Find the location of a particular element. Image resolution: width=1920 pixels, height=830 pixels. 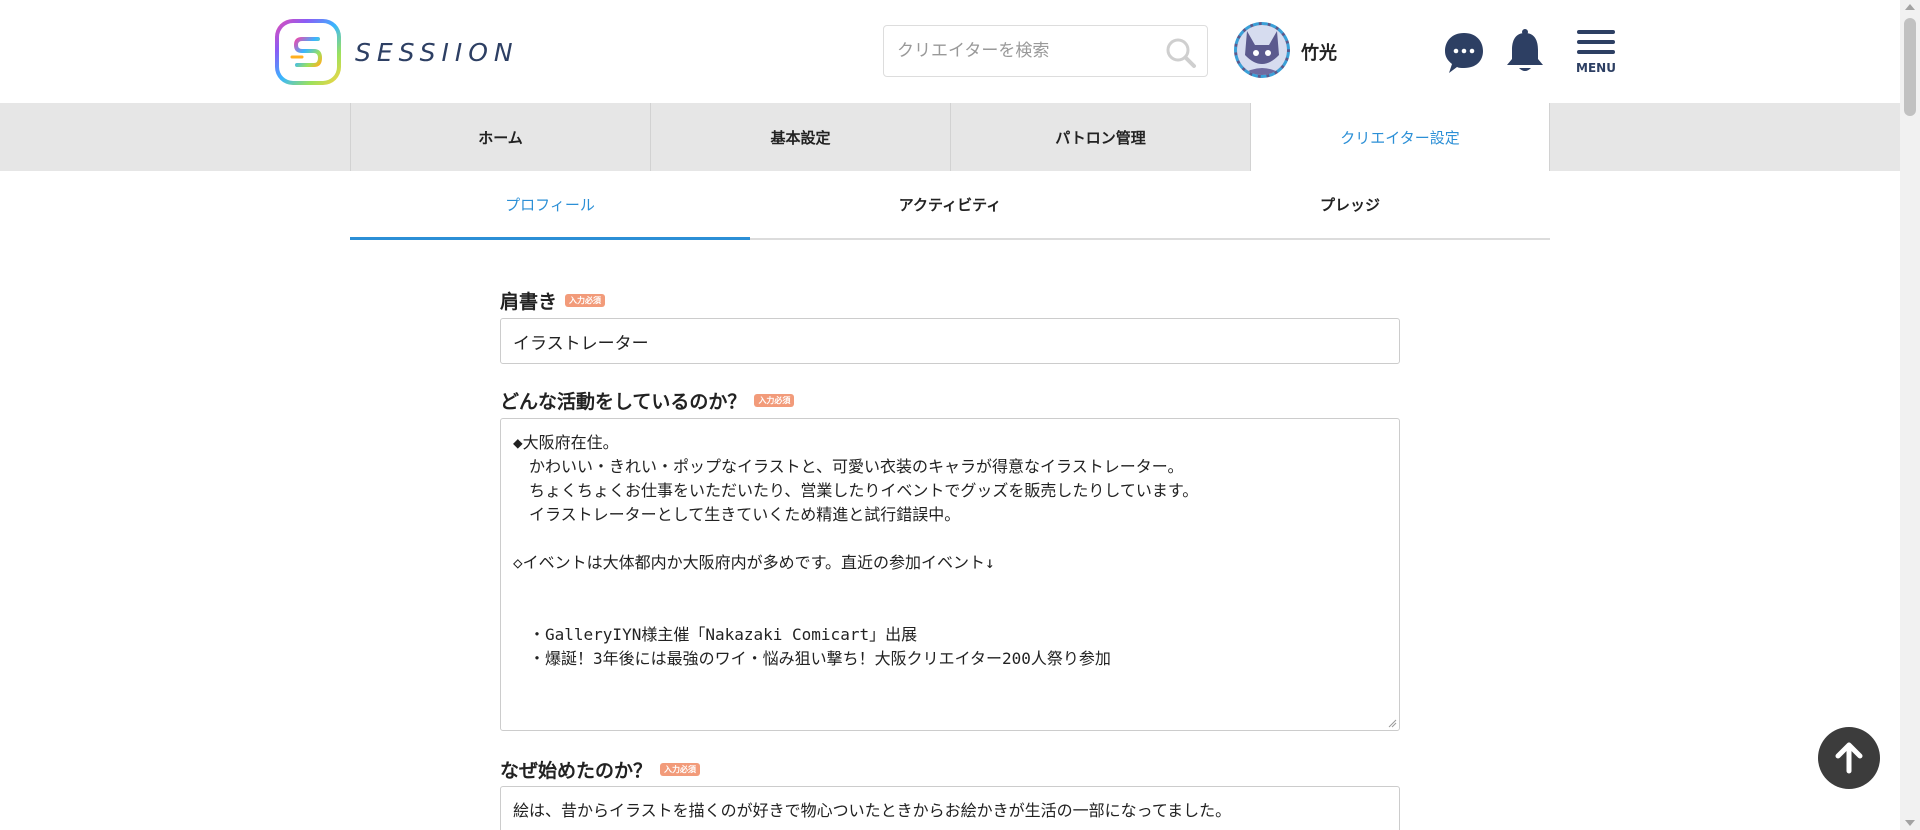

textarea-line: ◆大阪府在住。 is located at coordinates (566, 442).